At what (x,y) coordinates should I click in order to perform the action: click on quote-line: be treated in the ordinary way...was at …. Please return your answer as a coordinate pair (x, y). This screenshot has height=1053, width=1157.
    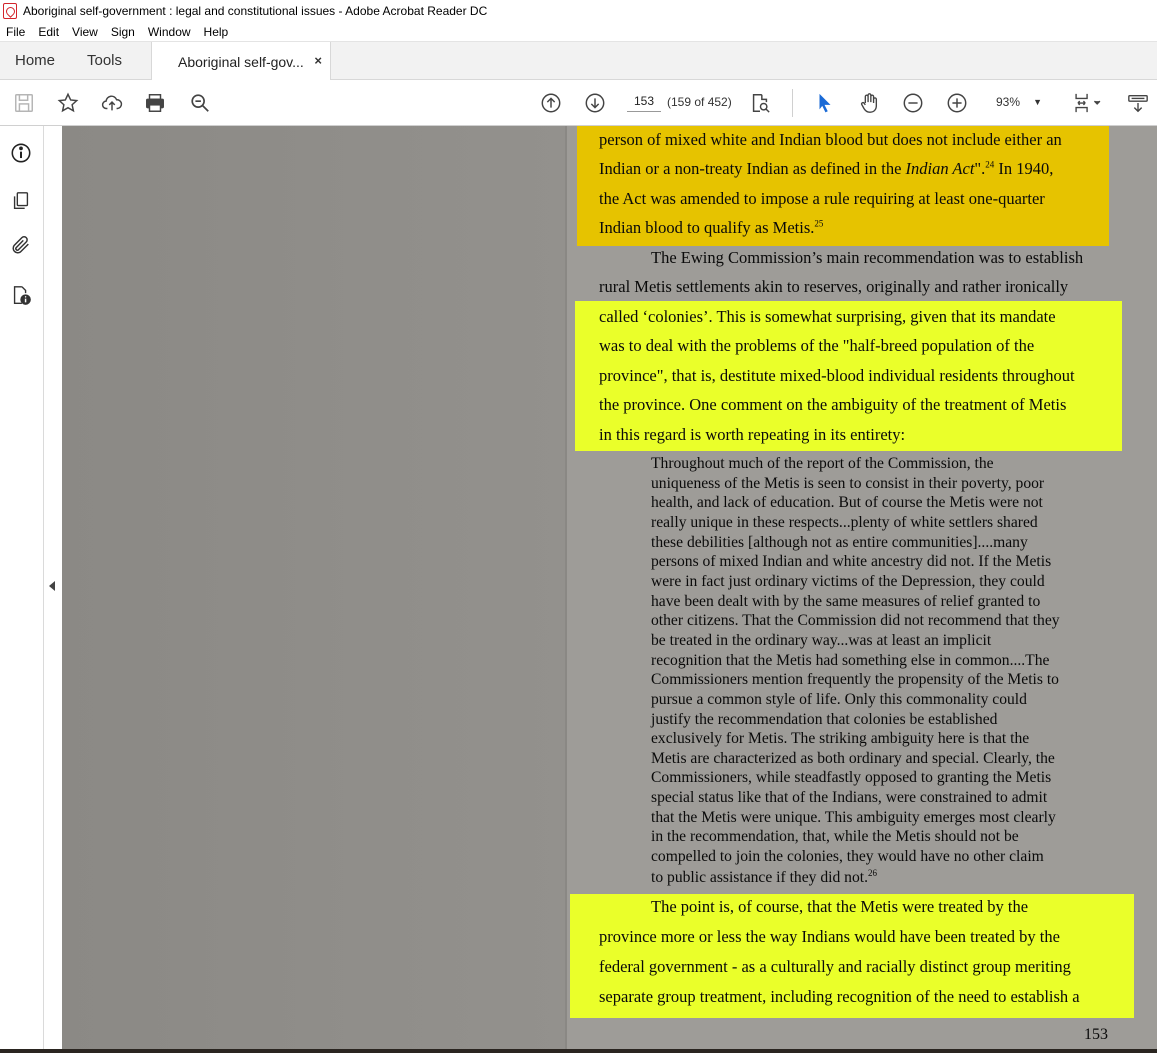
    Looking at the image, I should click on (821, 640).